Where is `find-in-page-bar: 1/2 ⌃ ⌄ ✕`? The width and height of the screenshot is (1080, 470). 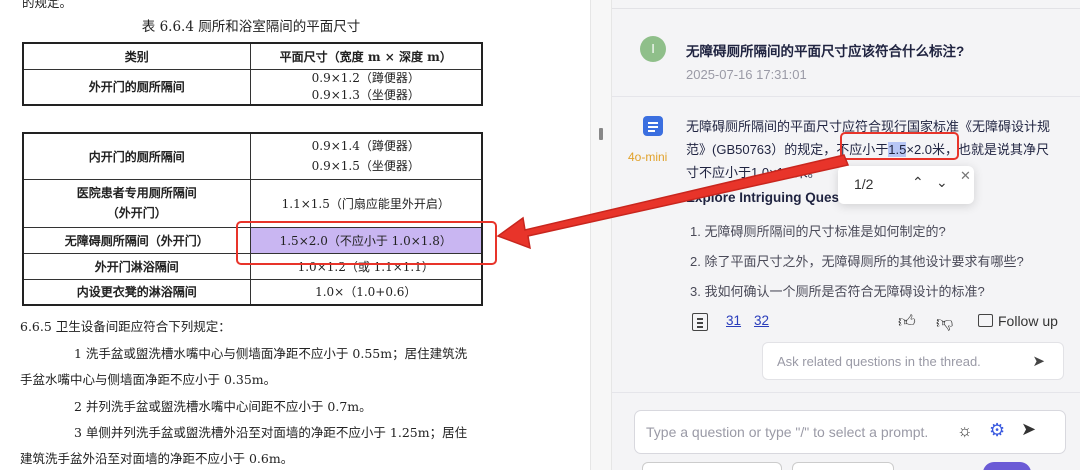 find-in-page-bar: 1/2 ⌃ ⌄ ✕ is located at coordinates (906, 185).